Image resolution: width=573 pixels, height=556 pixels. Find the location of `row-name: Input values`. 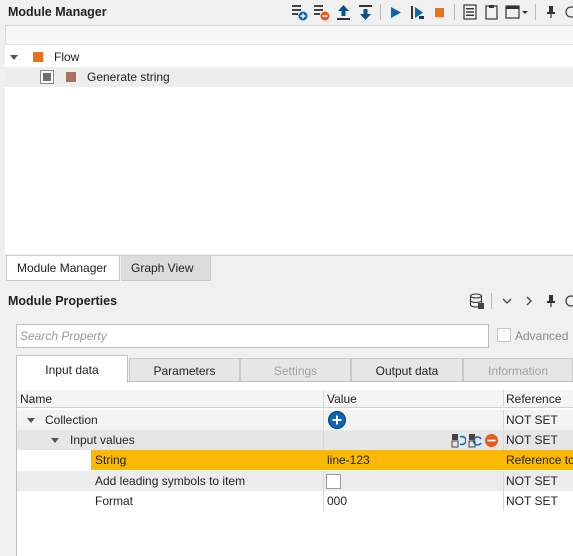

row-name: Input values is located at coordinates (102, 440).